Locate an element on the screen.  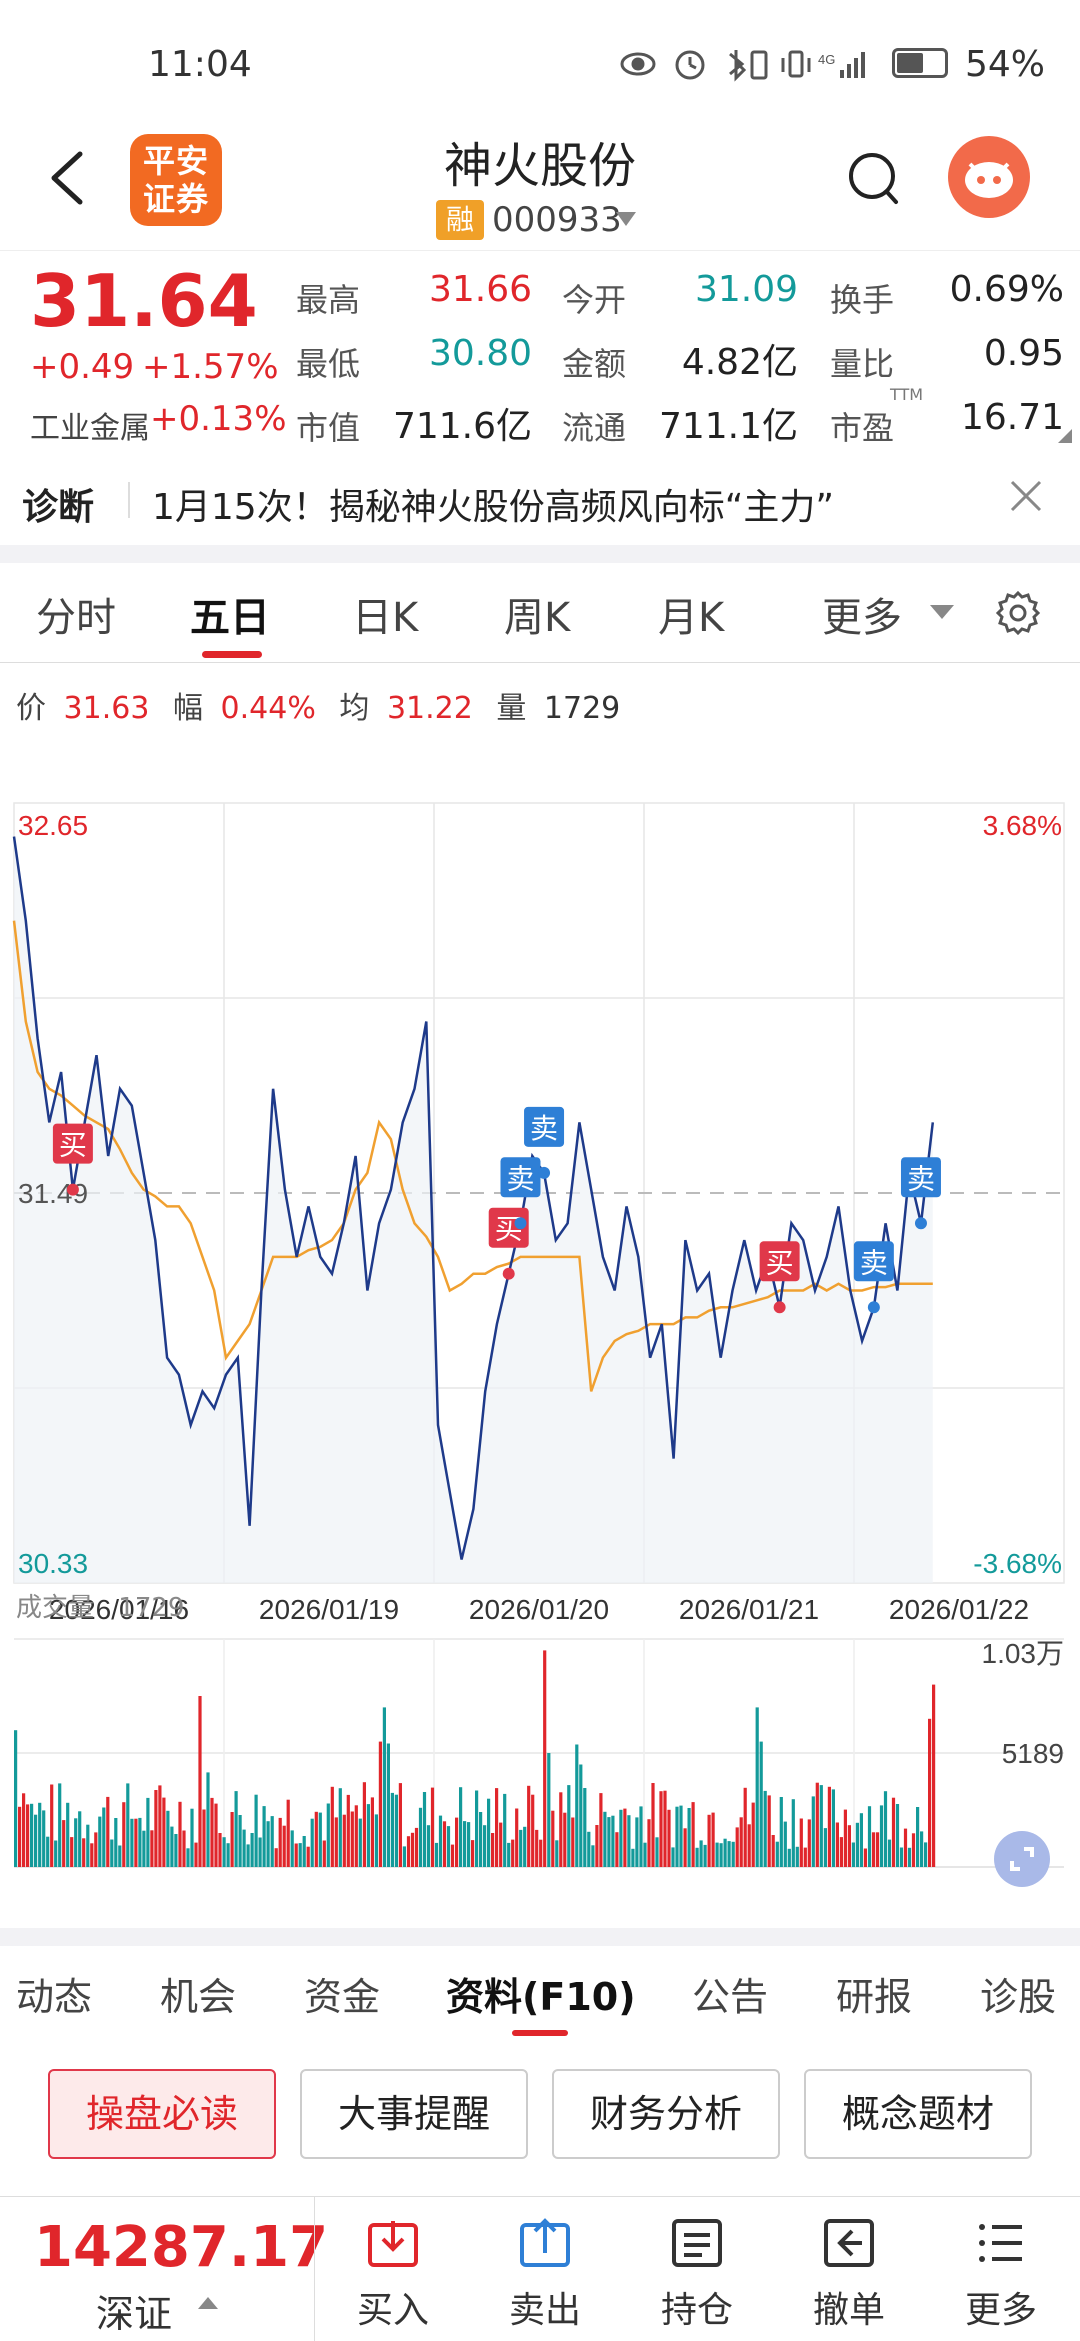
sell-icon is located at coordinates (545, 2243).